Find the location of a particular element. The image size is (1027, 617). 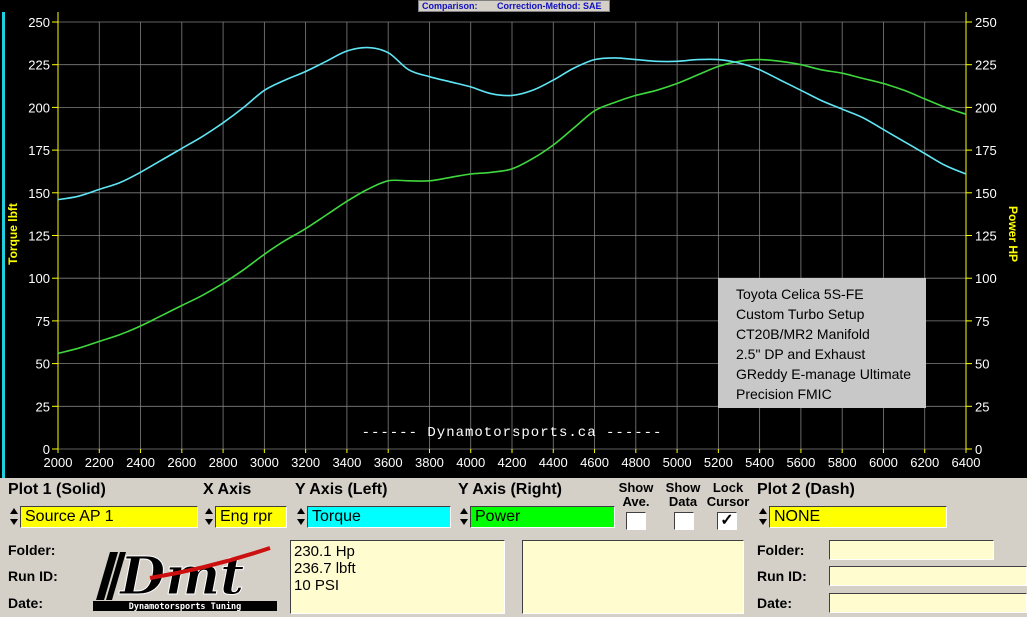

result-power: 230.1 Hp is located at coordinates (324, 551).